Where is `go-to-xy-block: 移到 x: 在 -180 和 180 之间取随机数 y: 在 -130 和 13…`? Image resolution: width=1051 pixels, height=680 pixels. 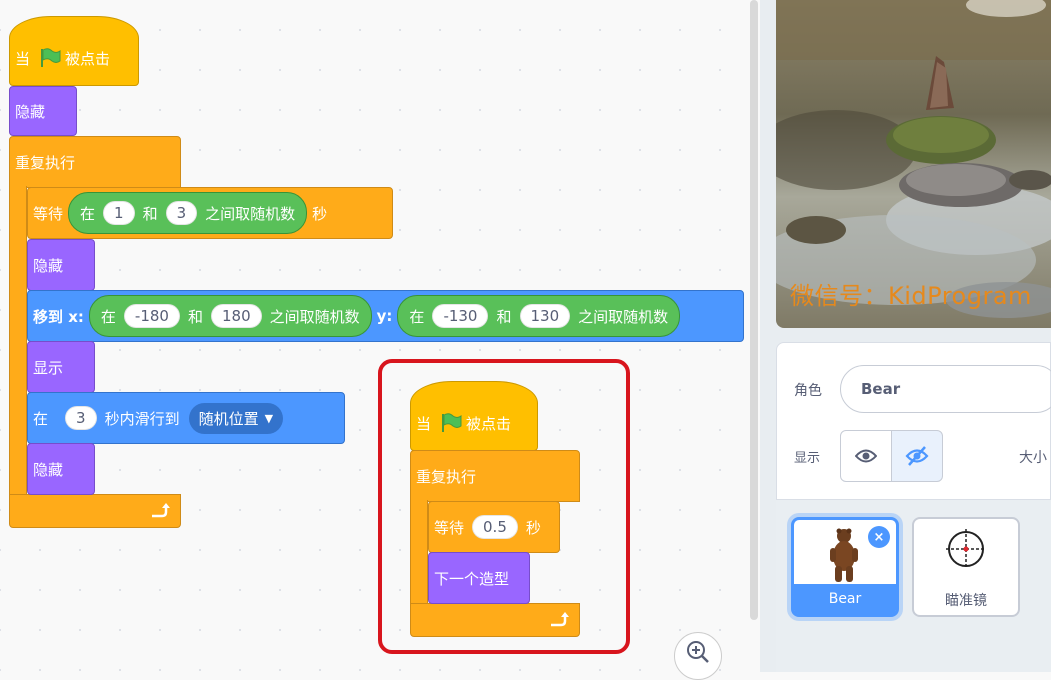 go-to-xy-block: 移到 x: 在 -180 和 180 之间取随机数 y: 在 -130 和 13… is located at coordinates (385, 316).